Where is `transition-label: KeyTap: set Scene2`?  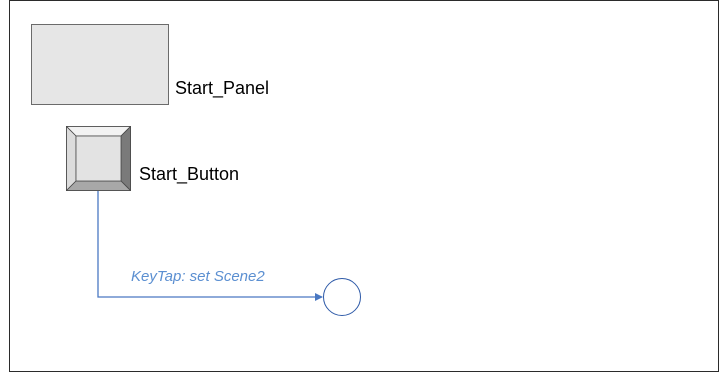
transition-label: KeyTap: set Scene2 is located at coordinates (198, 276).